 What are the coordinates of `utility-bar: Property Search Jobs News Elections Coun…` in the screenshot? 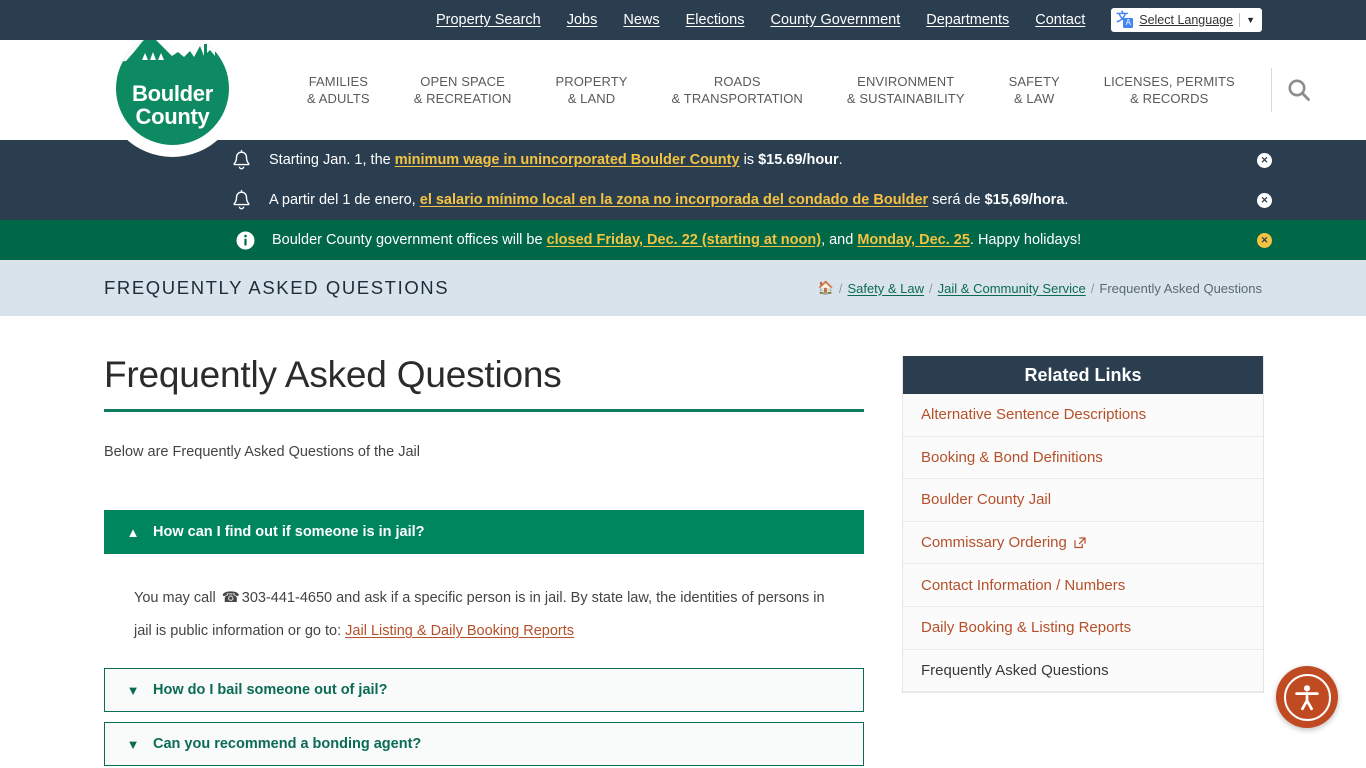 It's located at (683, 20).